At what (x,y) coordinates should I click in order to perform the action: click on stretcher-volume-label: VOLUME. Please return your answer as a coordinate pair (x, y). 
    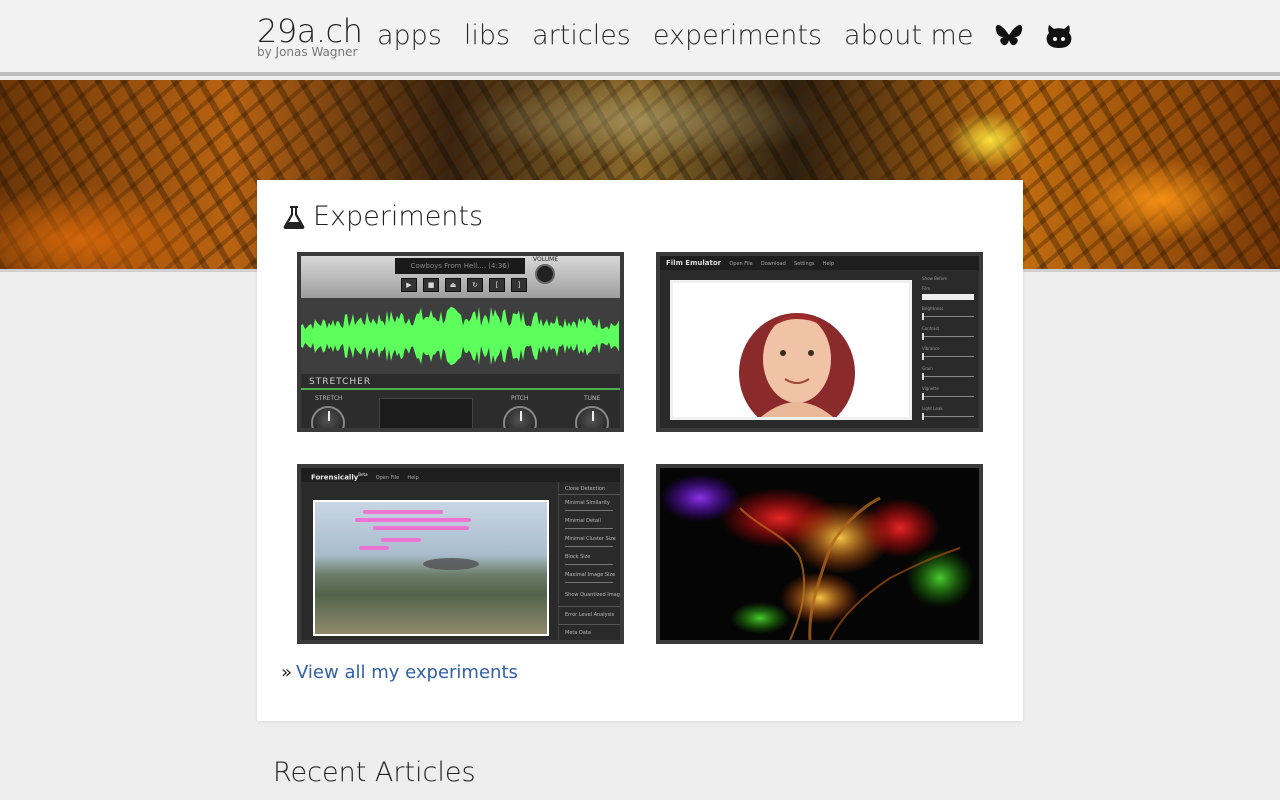
    Looking at the image, I should click on (546, 259).